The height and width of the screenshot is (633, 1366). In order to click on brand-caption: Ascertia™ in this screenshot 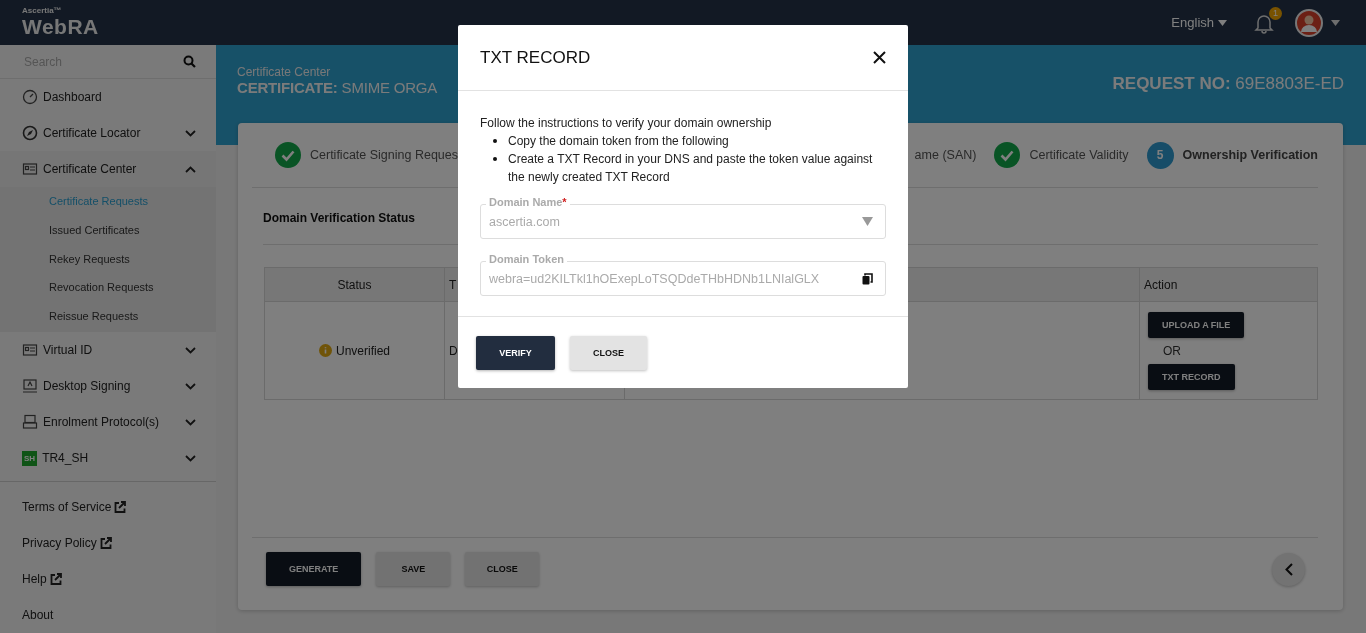, I will do `click(42, 10)`.